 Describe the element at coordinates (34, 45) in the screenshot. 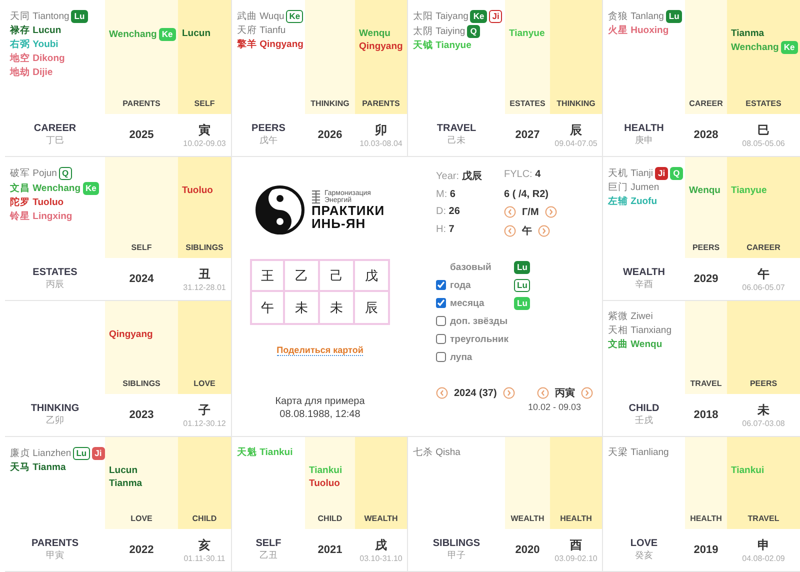

I see `star-name: 右弼 Youbi` at that location.